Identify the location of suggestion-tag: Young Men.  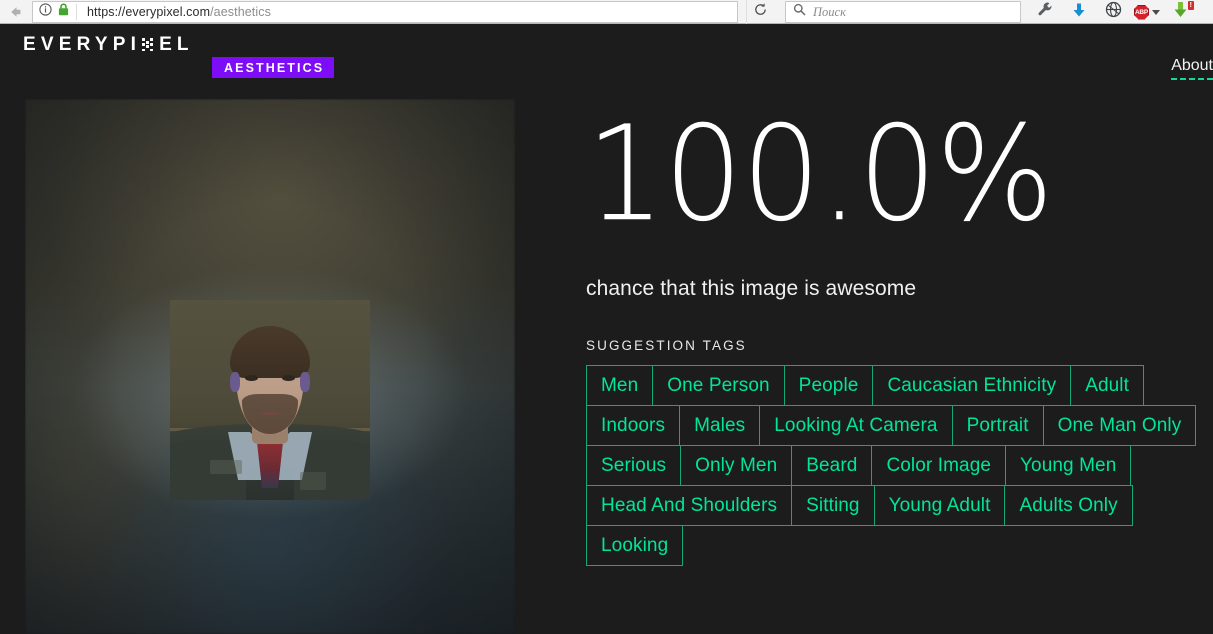
(1068, 465).